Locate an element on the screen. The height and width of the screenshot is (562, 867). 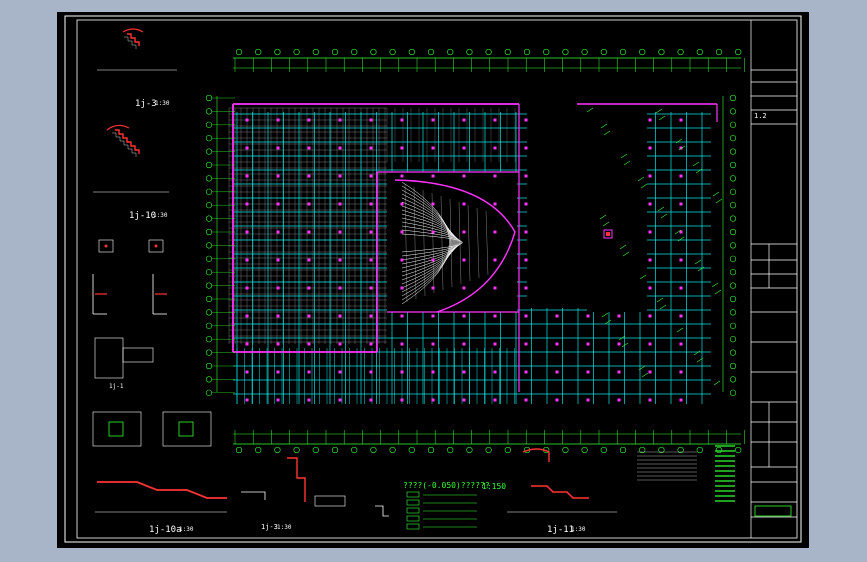
title-block-rev: 1.2 is located at coordinates (760, 116).